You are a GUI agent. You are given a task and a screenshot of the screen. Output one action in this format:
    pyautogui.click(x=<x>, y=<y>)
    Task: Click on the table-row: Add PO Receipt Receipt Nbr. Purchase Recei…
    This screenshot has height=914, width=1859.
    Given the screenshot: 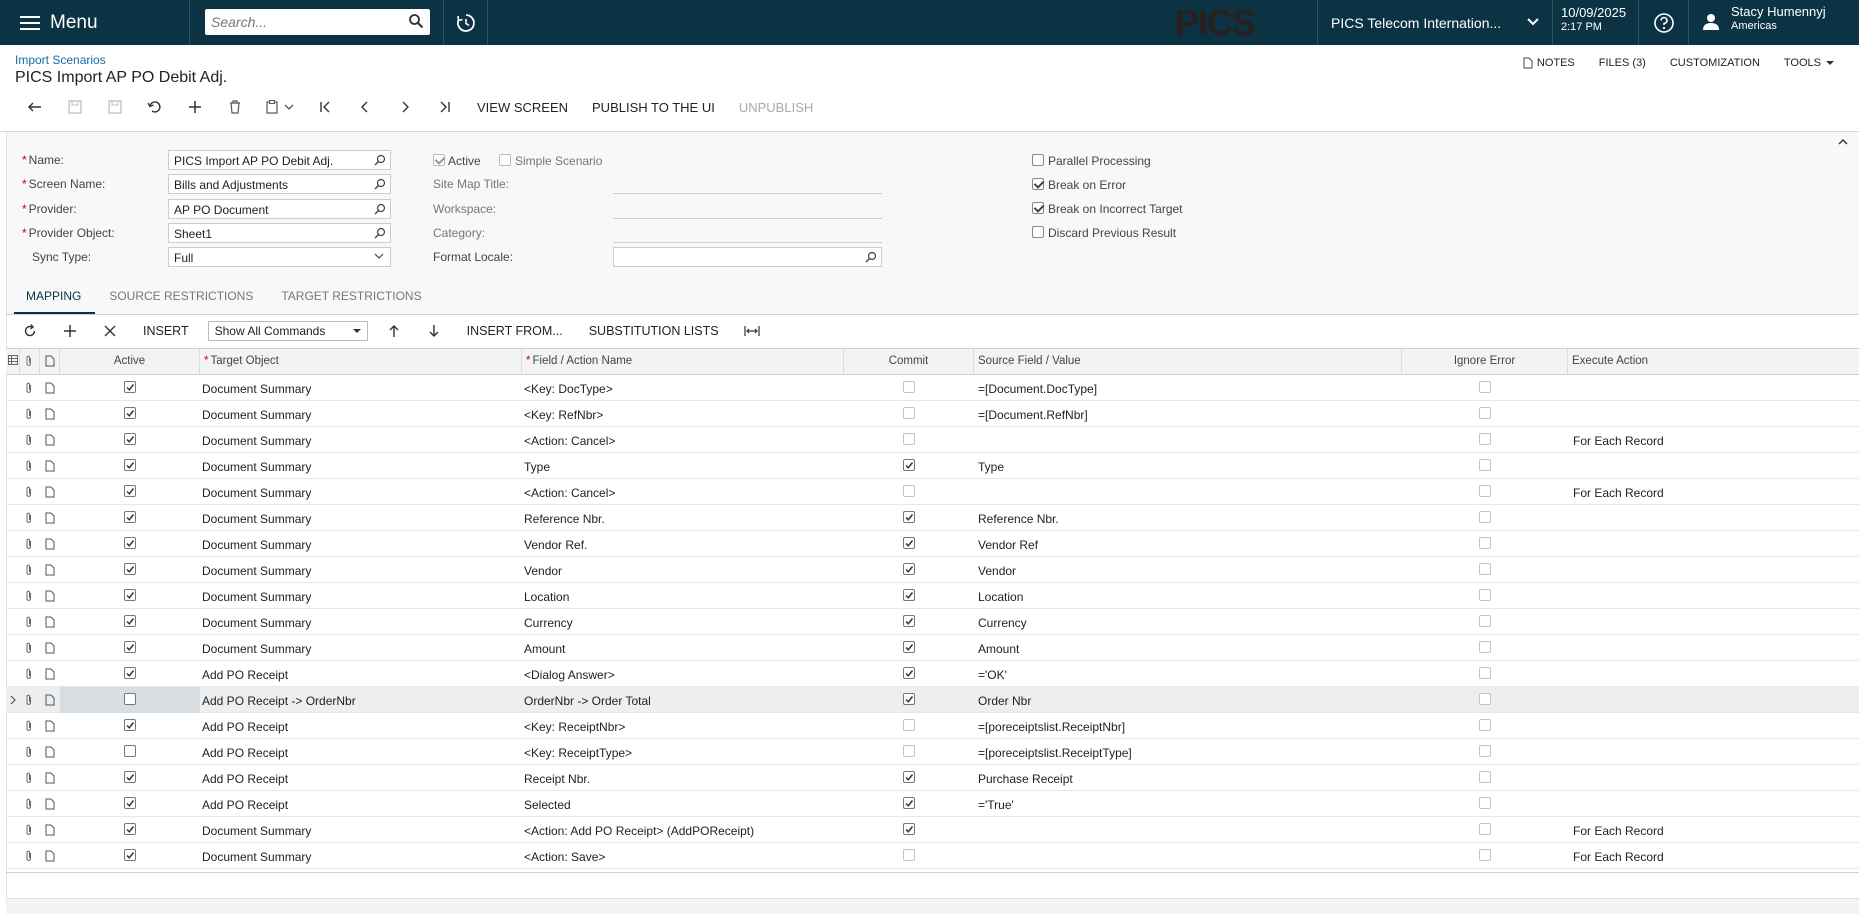 What is the action you would take?
    pyautogui.click(x=932, y=778)
    